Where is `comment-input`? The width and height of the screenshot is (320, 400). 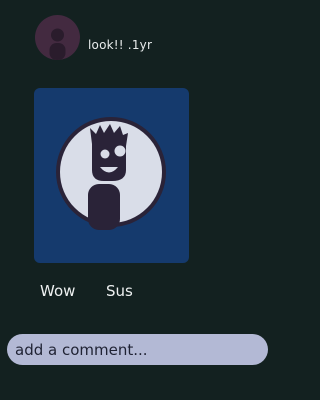 comment-input is located at coordinates (137, 349).